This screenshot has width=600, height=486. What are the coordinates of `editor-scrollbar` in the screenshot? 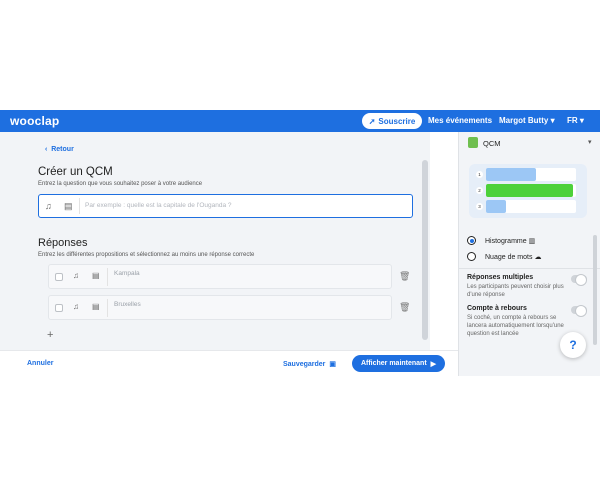 It's located at (425, 250).